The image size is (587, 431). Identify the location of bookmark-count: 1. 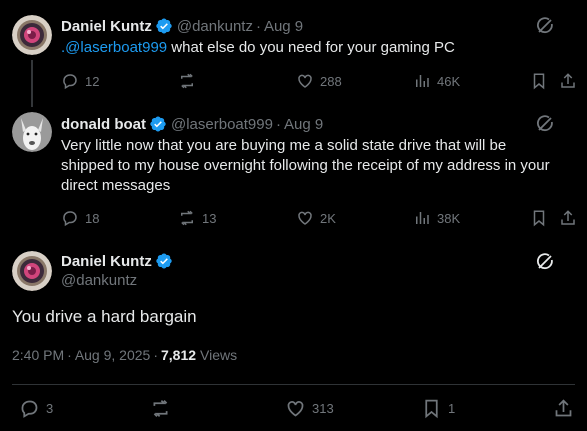
(452, 408).